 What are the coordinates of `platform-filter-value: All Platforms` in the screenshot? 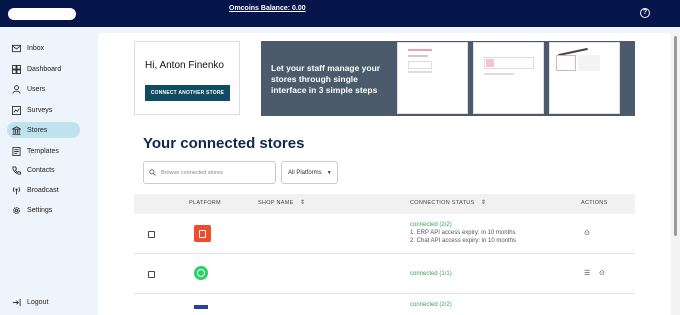 It's located at (305, 172).